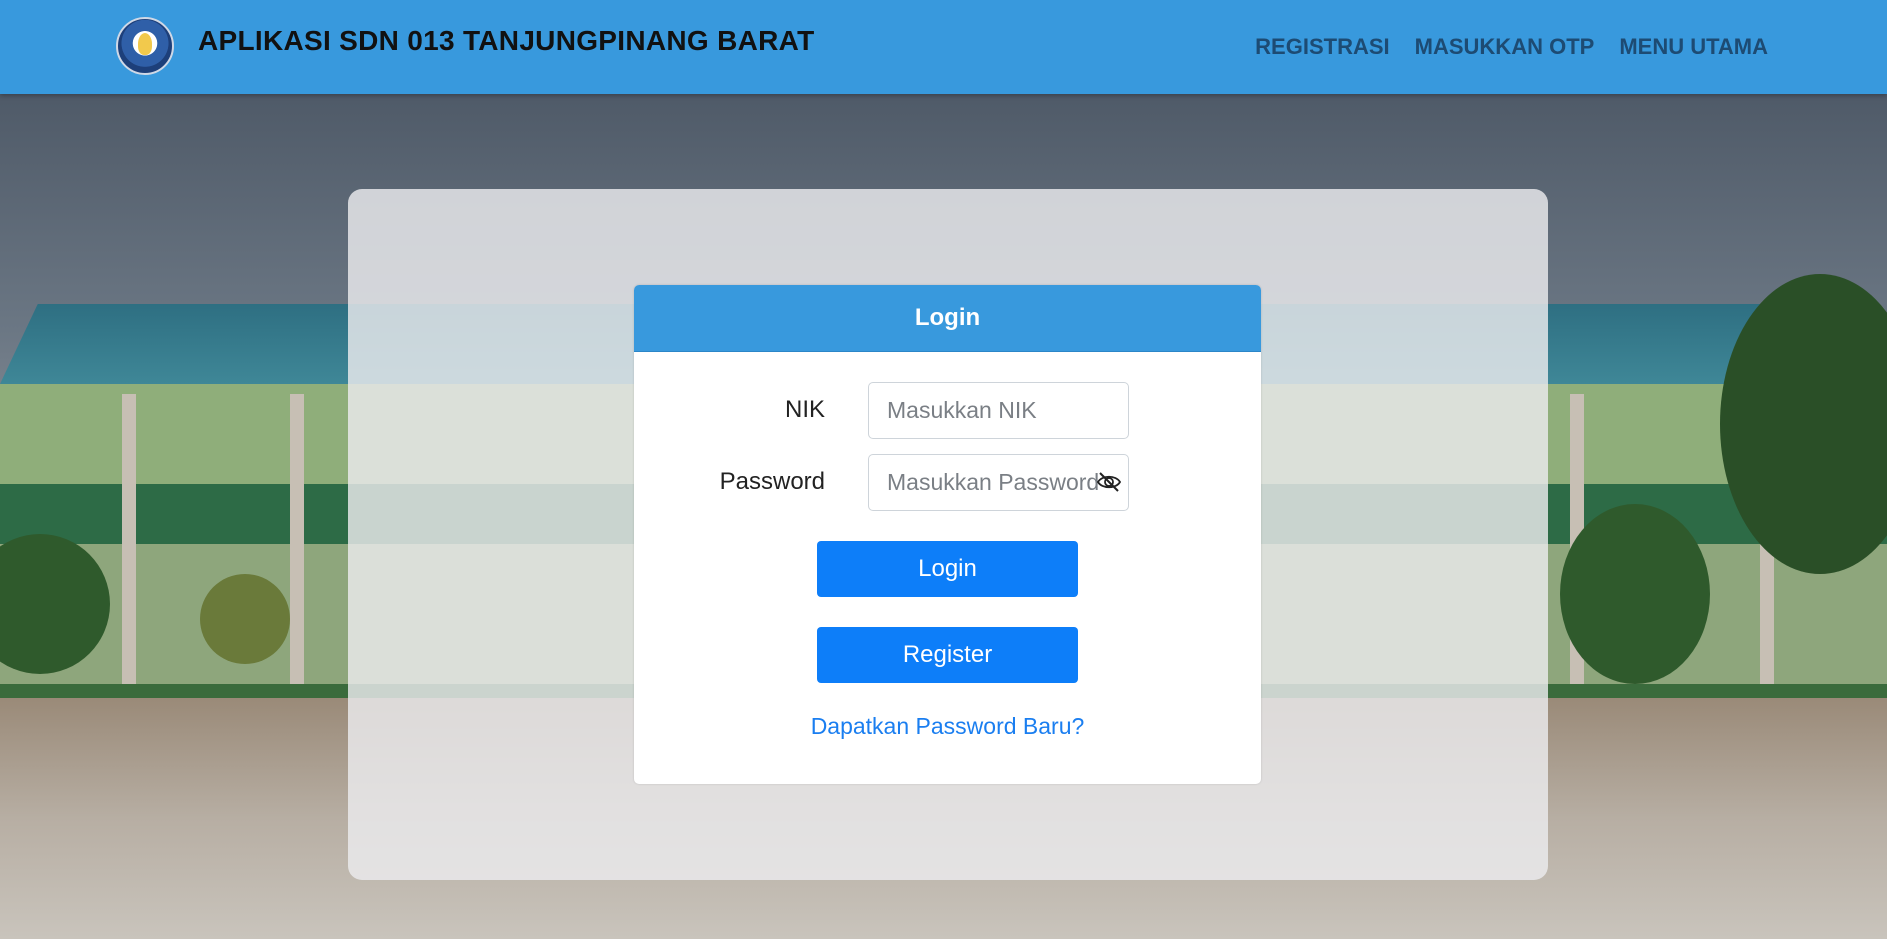  I want to click on app-title: APLIKASI SDN 013 TANJUNGPINANG BARAT, so click(506, 41).